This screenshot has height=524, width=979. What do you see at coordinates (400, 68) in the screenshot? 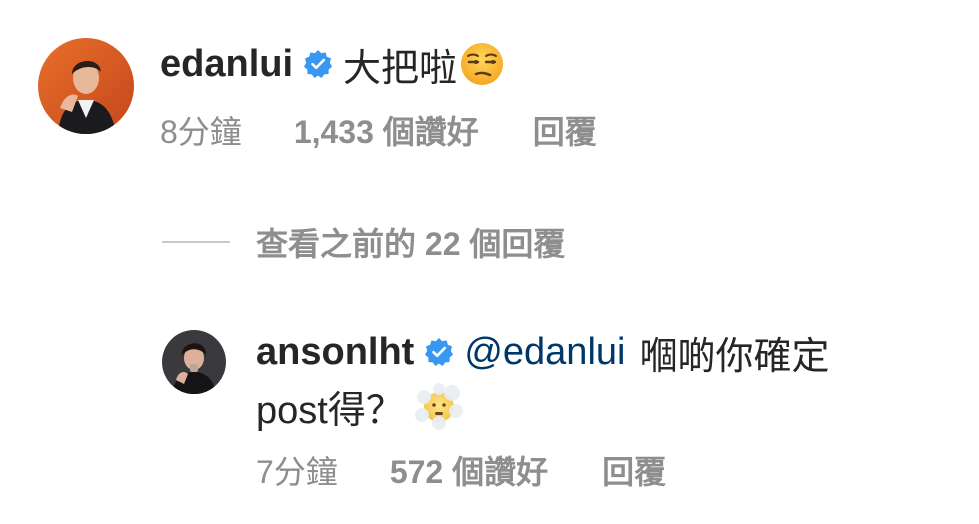
I see `comment-text: 大把啦` at bounding box center [400, 68].